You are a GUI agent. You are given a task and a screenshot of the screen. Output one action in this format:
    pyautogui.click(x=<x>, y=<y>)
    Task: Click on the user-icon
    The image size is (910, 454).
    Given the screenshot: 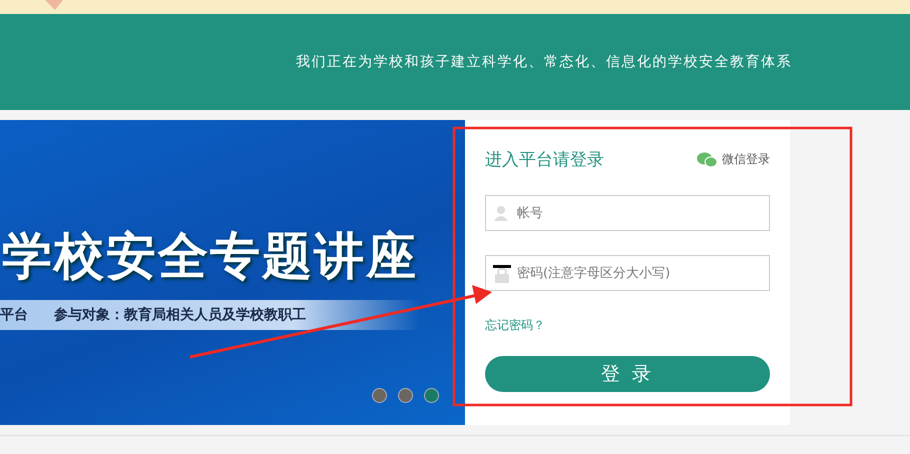 What is the action you would take?
    pyautogui.click(x=501, y=213)
    